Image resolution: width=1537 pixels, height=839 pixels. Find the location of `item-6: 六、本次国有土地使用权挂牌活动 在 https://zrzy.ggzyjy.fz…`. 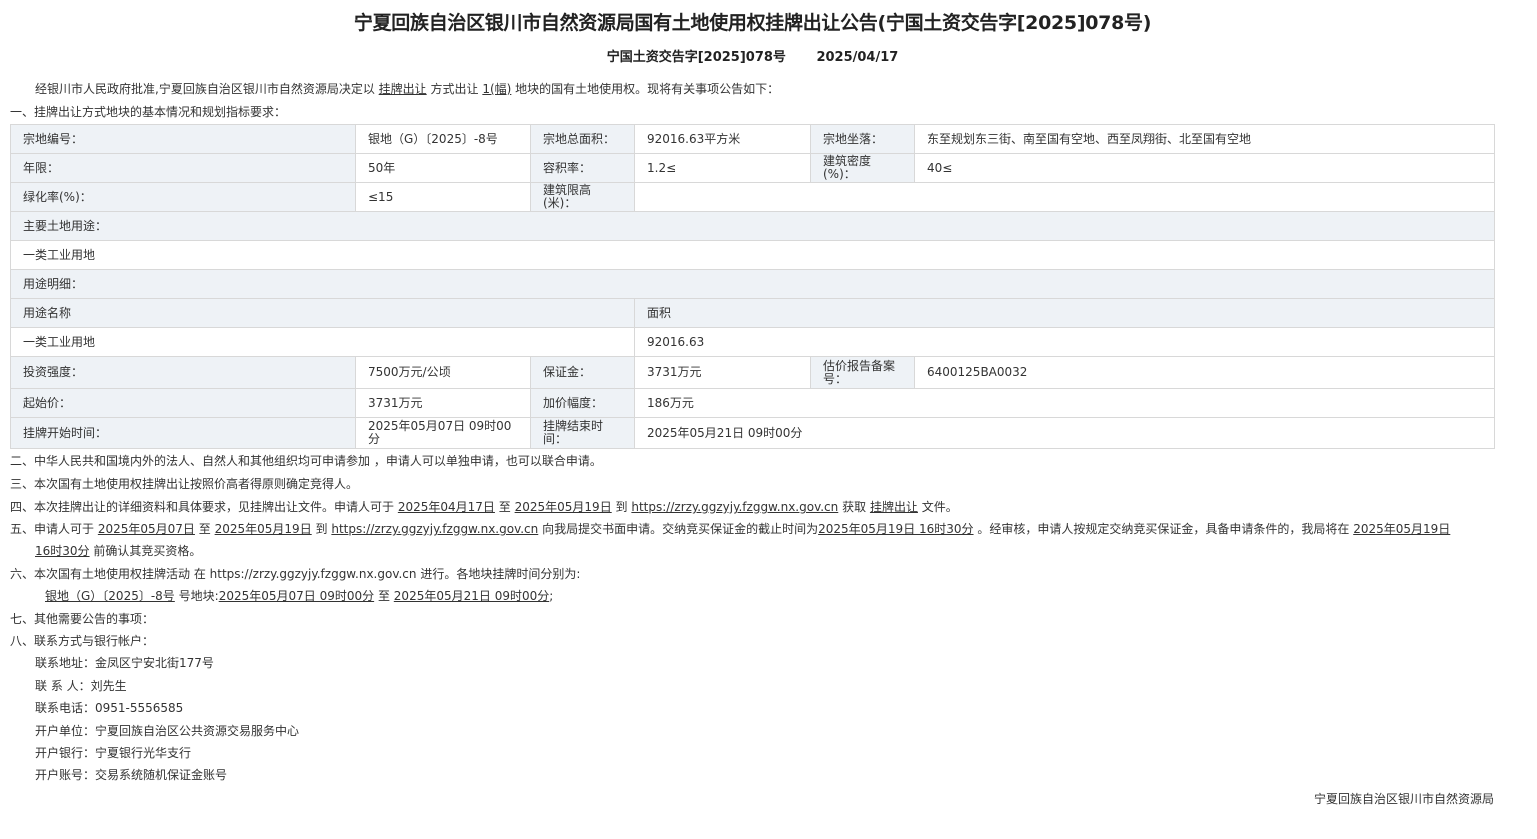

item-6: 六、本次国有土地使用权挂牌活动 在 https://zrzy.ggzyjy.fz… is located at coordinates (295, 574).